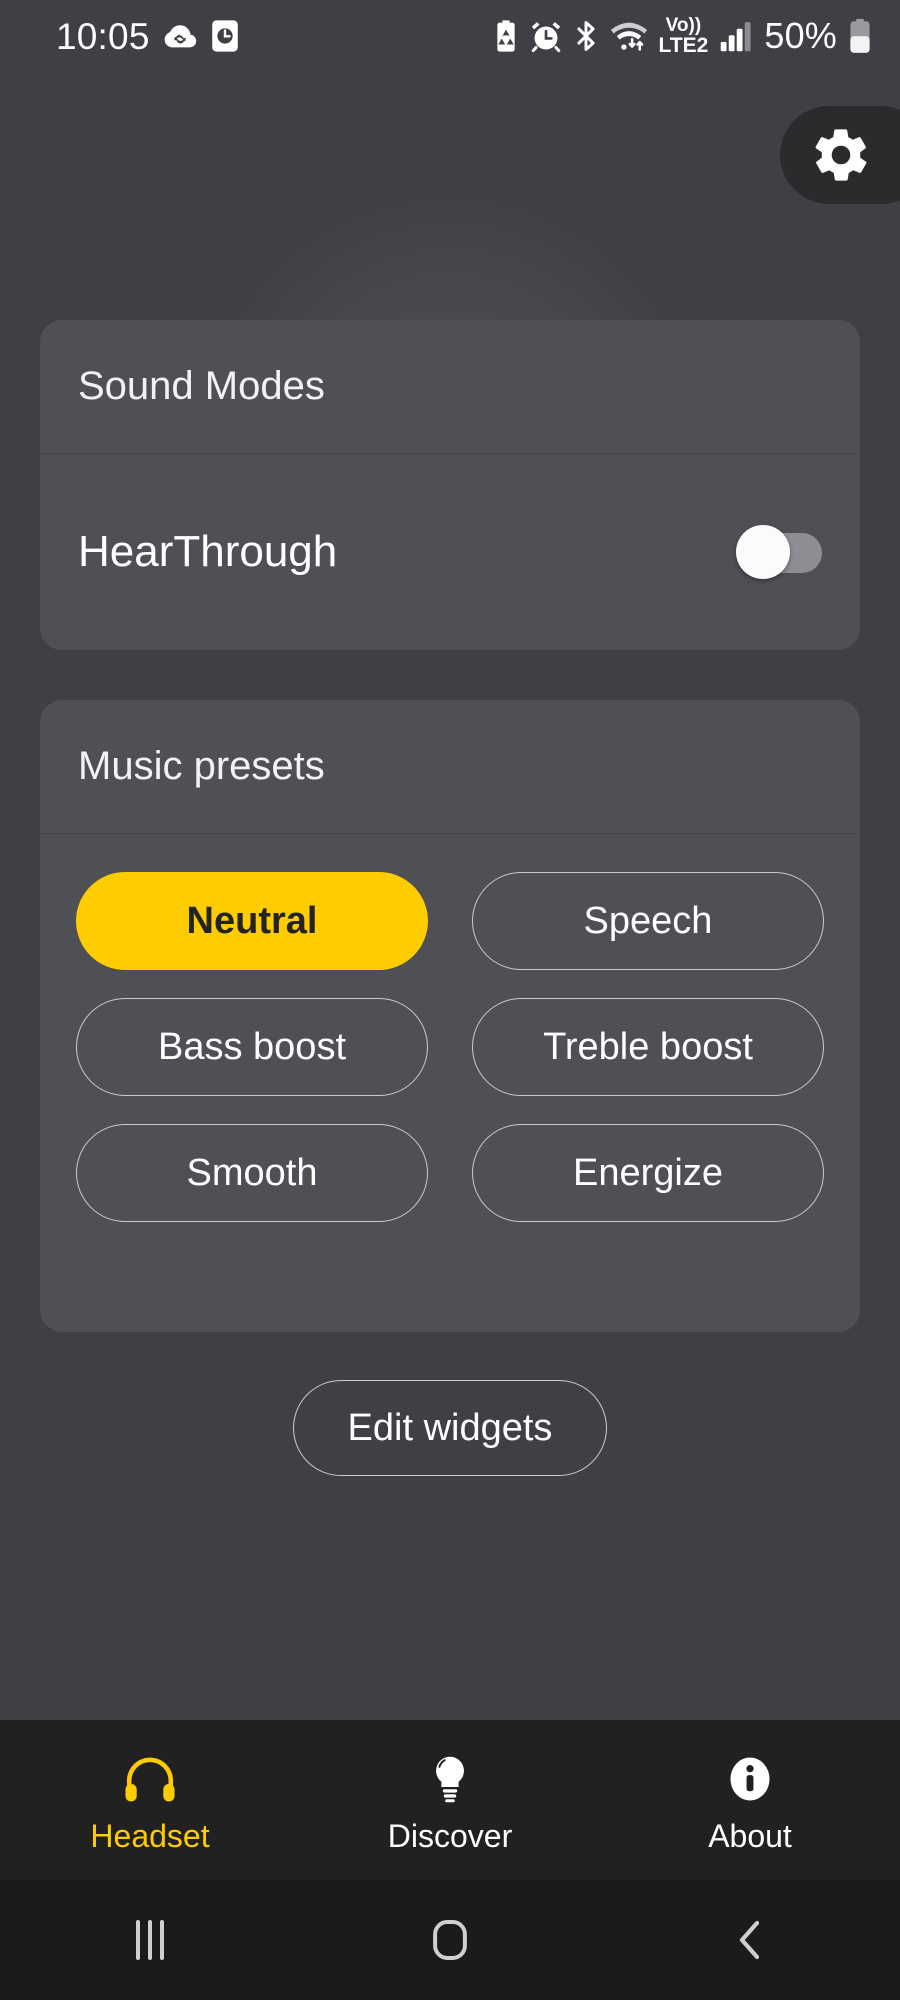 This screenshot has height=2000, width=900. I want to click on status-bar-right: Vo)) LTE2 50%, so click(682, 36).